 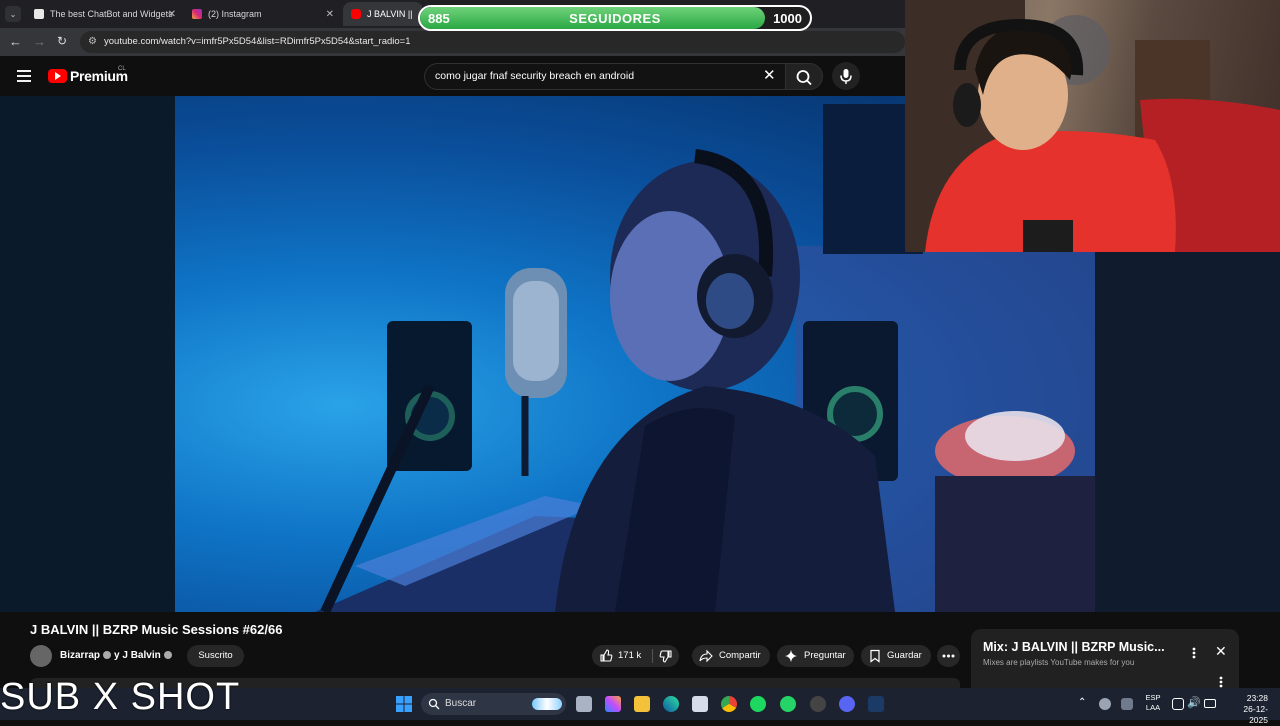 What do you see at coordinates (758, 704) in the screenshot?
I see `spotify-icon` at bounding box center [758, 704].